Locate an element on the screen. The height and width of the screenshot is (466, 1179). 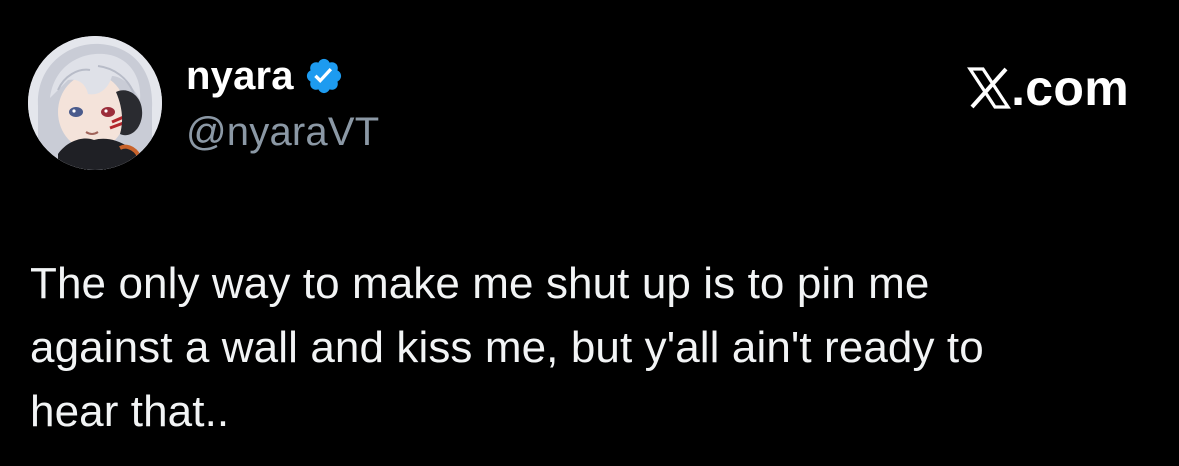
display-name: nyara is located at coordinates (240, 76).